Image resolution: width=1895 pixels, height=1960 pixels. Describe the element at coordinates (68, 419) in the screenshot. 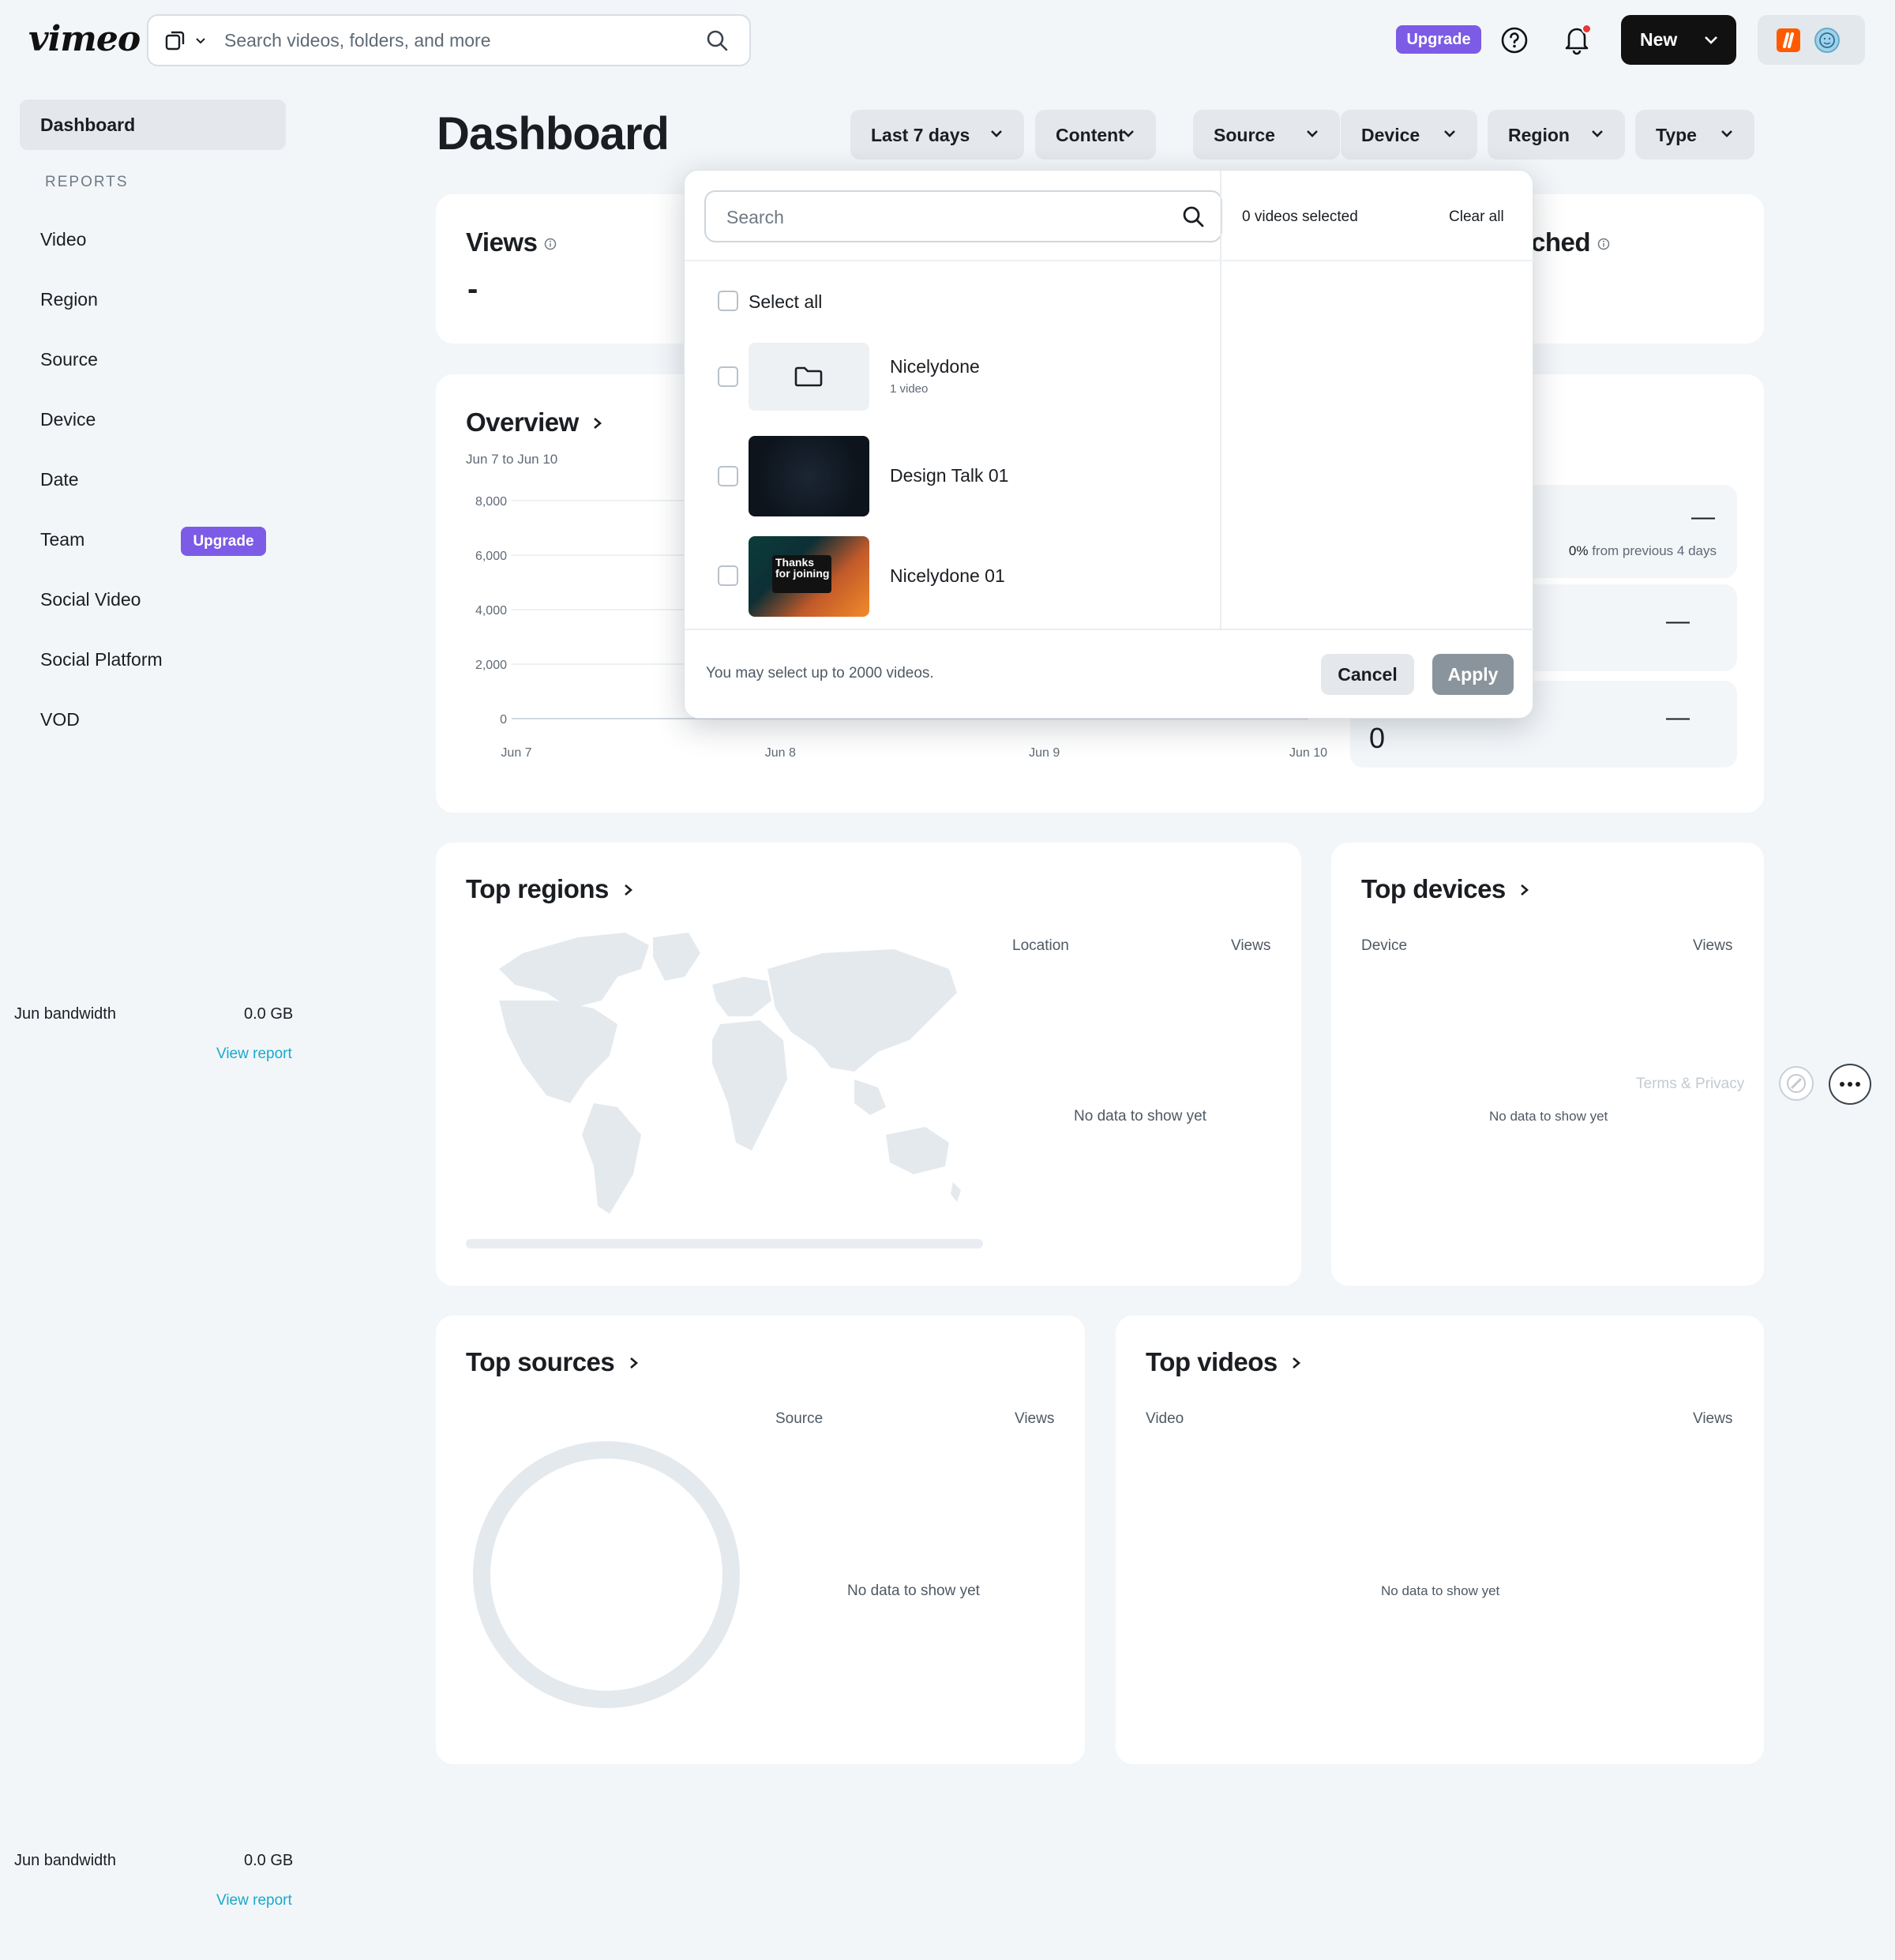

I see `sidebar-item-device: Device` at that location.